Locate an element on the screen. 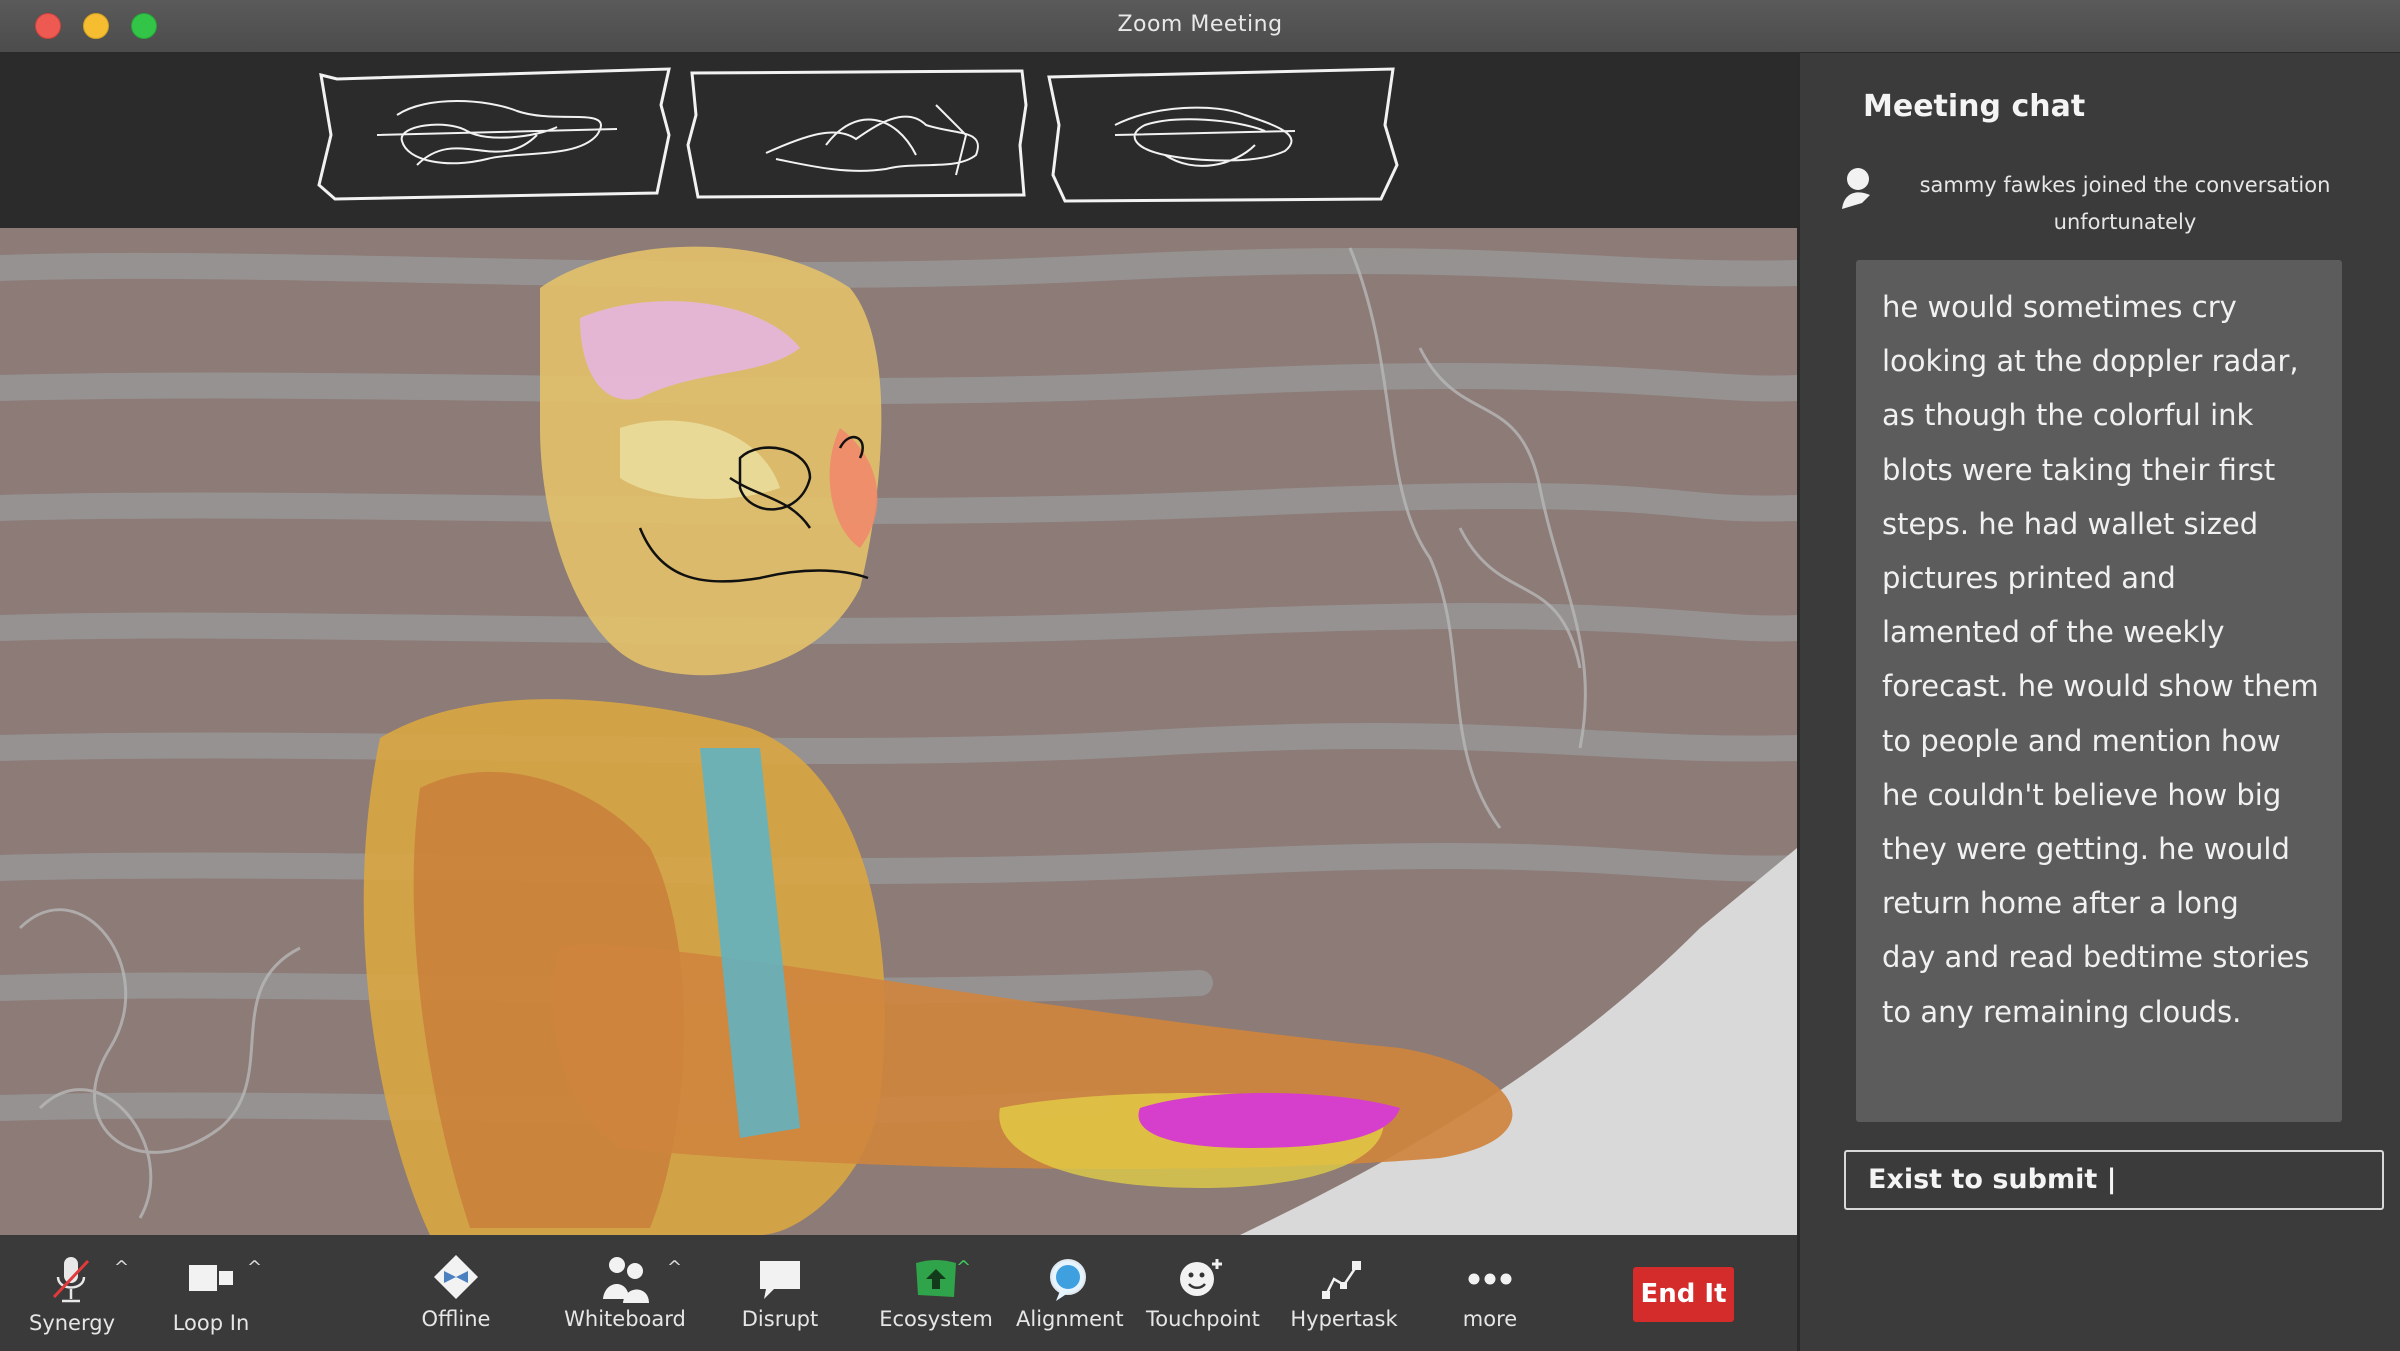 This screenshot has width=2400, height=1351. synergy-label: Synergy is located at coordinates (71, 1323).